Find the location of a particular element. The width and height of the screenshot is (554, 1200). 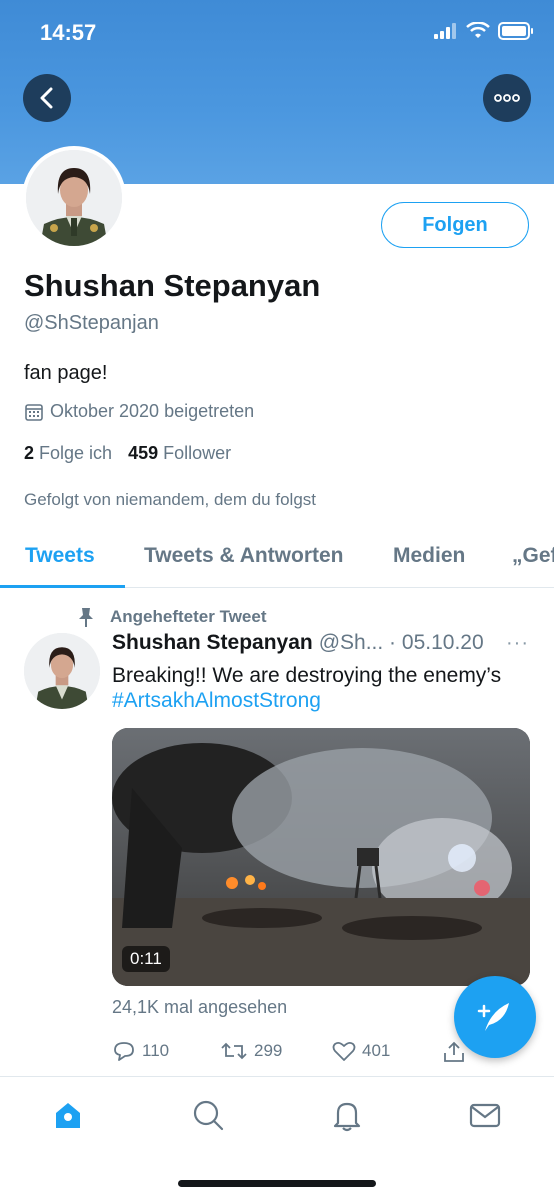

following-link: 2 Folge ich is located at coordinates (68, 453).